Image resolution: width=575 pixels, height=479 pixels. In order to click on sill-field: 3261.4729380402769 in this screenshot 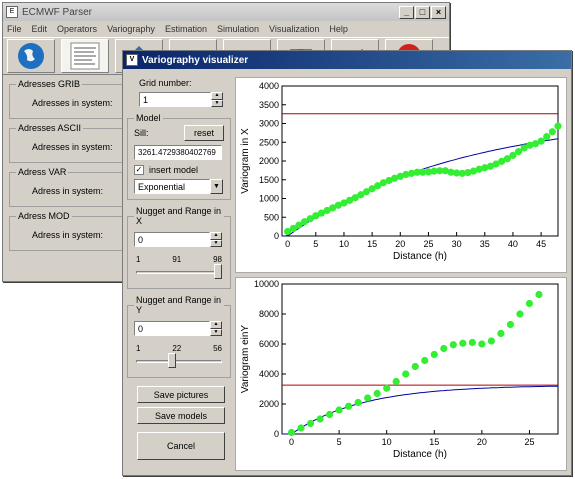, I will do `click(178, 152)`.